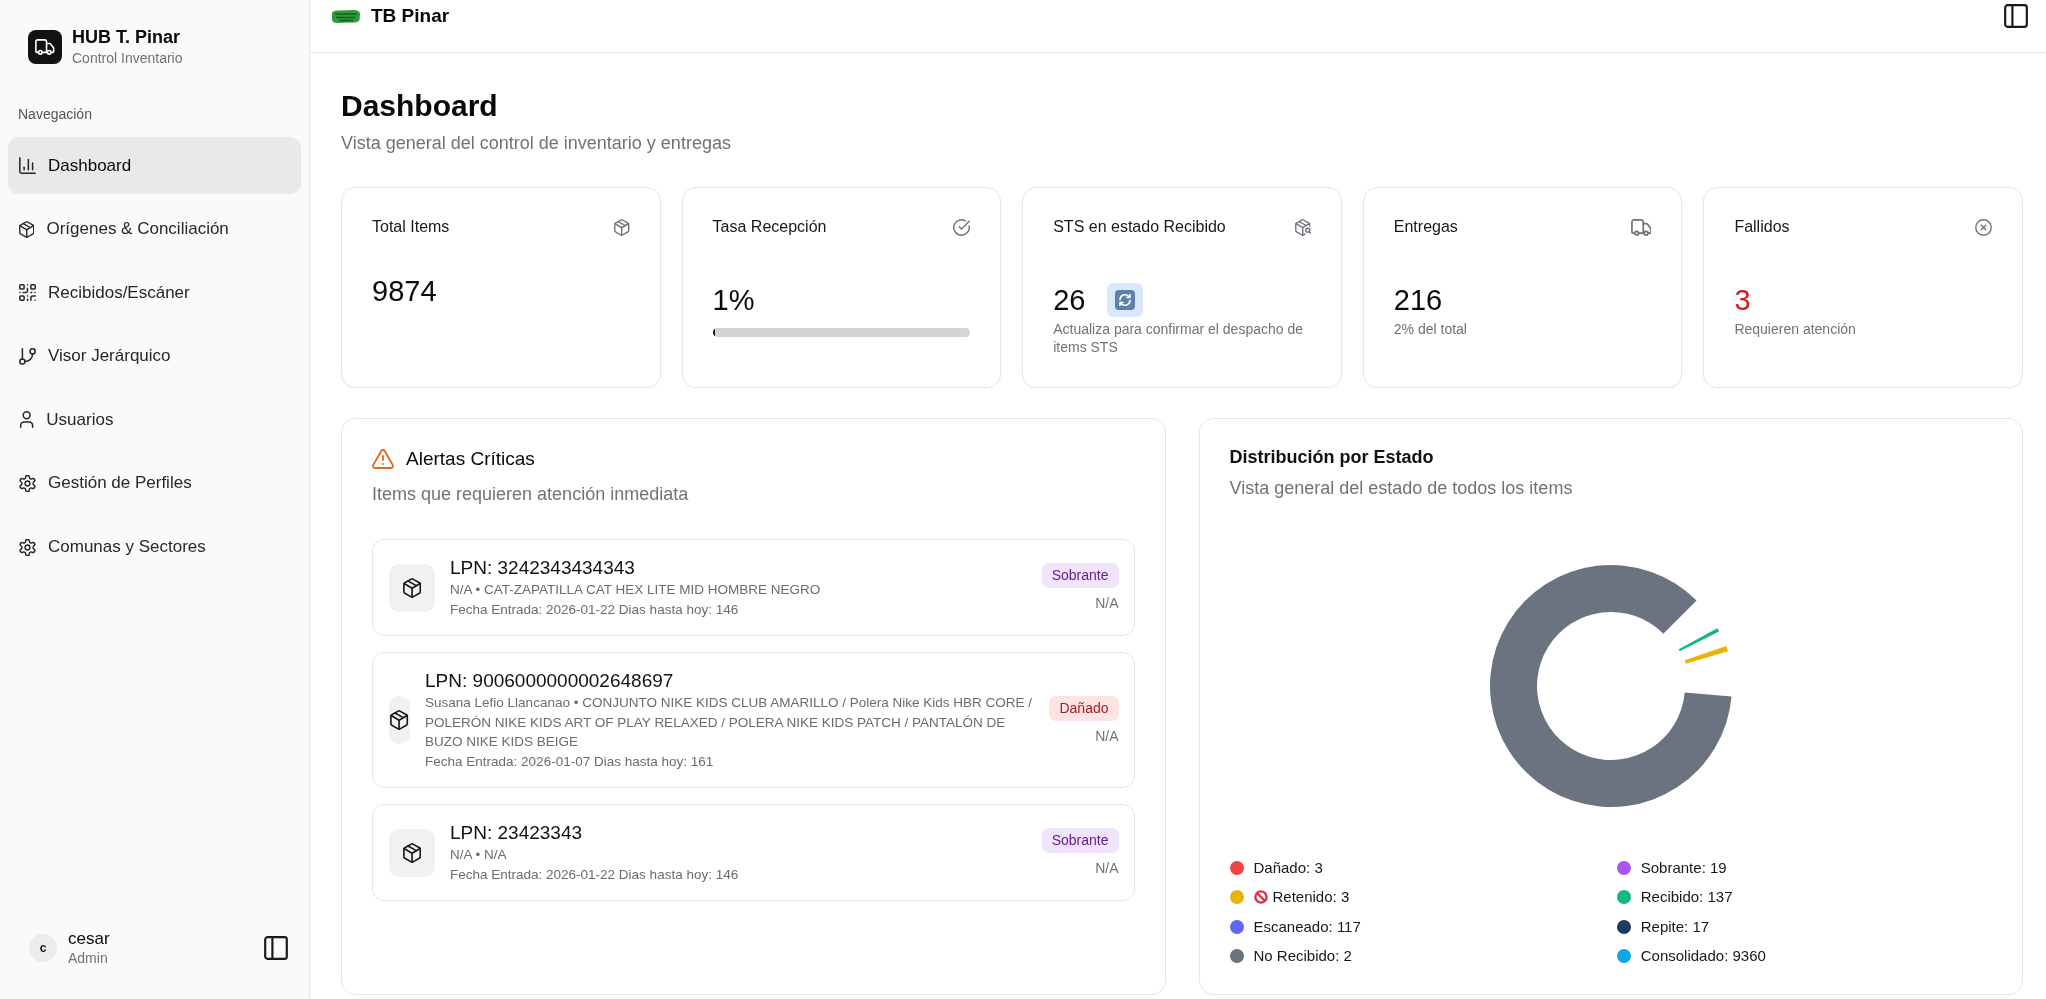  What do you see at coordinates (733, 300) in the screenshot?
I see `stat-value: 1%` at bounding box center [733, 300].